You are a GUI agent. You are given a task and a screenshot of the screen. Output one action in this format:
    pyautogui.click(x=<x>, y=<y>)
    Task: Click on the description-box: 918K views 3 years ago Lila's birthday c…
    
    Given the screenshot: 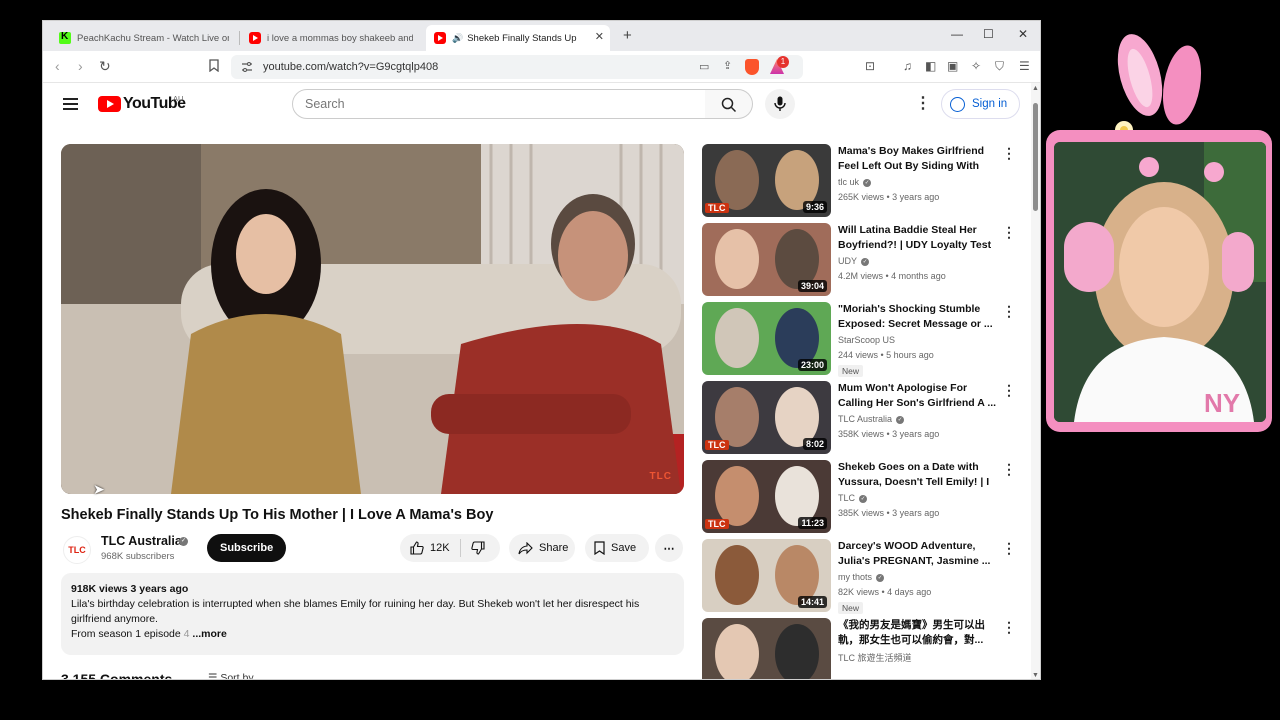 What is the action you would take?
    pyautogui.click(x=372, y=614)
    